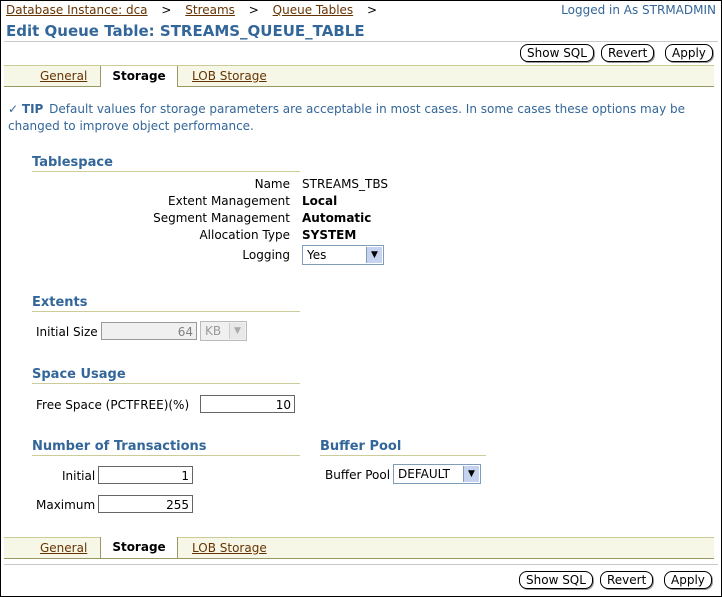 The height and width of the screenshot is (597, 722). What do you see at coordinates (223, 331) in the screenshot?
I see `initial-size-unit-select: KB ▼` at bounding box center [223, 331].